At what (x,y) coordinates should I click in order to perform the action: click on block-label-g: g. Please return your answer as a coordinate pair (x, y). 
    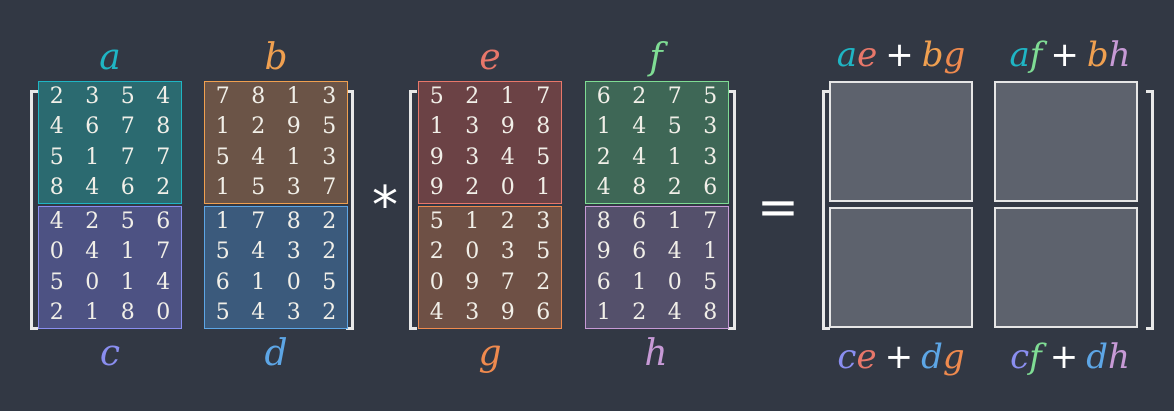
    Looking at the image, I should click on (490, 353).